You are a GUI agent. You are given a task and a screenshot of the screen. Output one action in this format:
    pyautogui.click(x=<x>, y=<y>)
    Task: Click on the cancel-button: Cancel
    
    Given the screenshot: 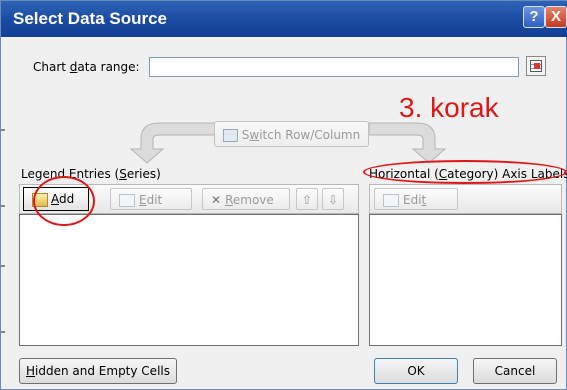 What is the action you would take?
    pyautogui.click(x=515, y=371)
    